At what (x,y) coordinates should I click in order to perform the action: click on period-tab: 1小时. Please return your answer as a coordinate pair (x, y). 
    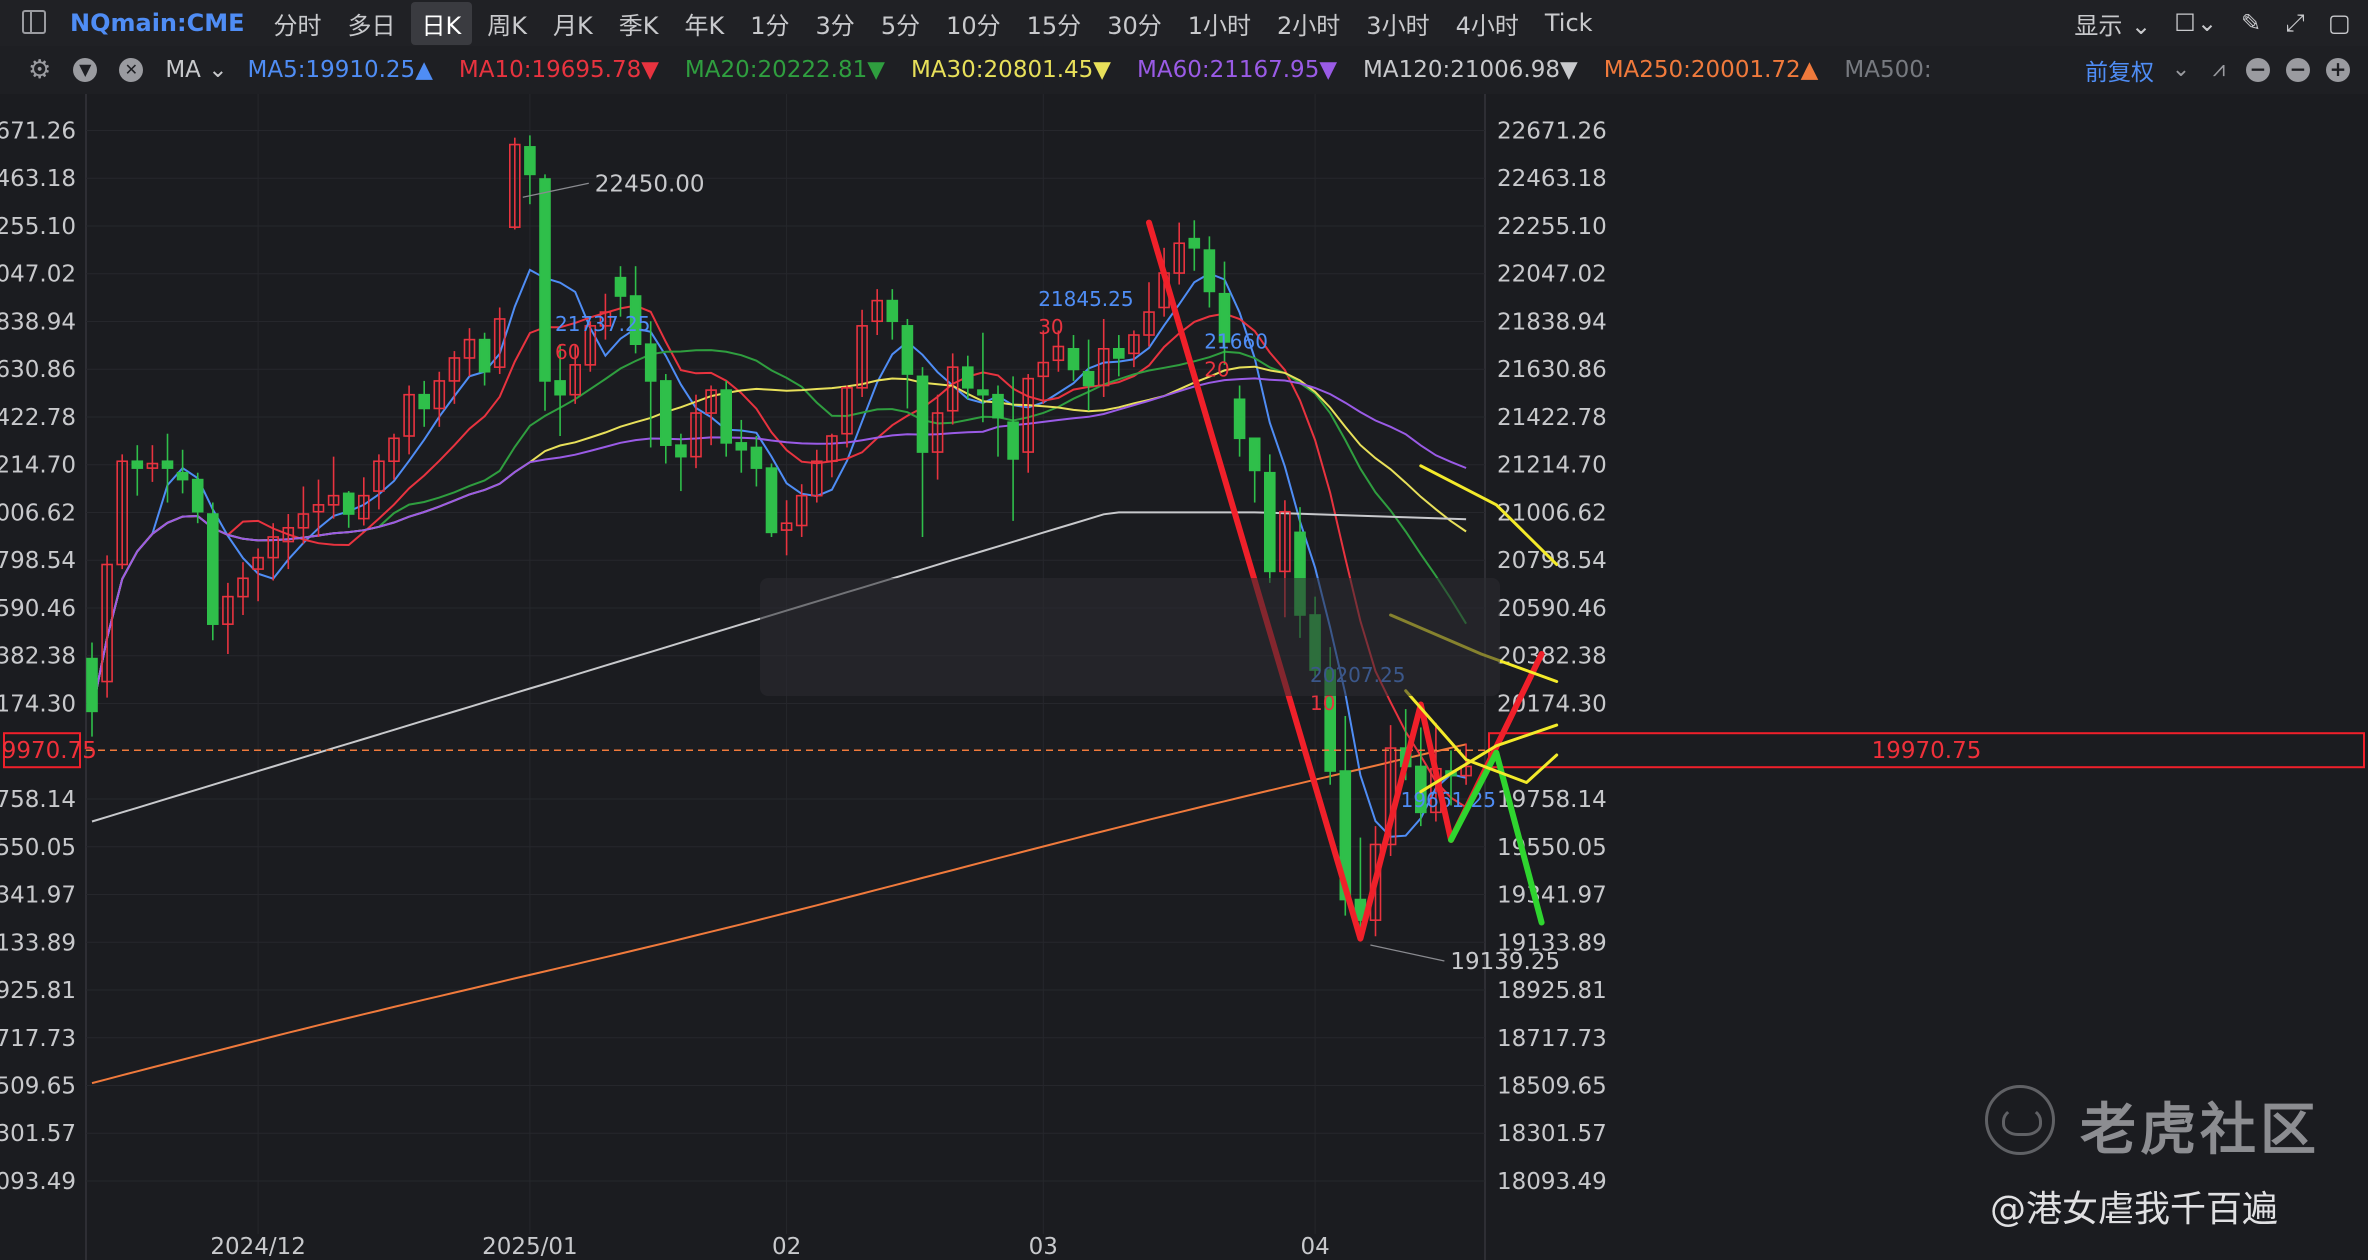
    Looking at the image, I should click on (1219, 23).